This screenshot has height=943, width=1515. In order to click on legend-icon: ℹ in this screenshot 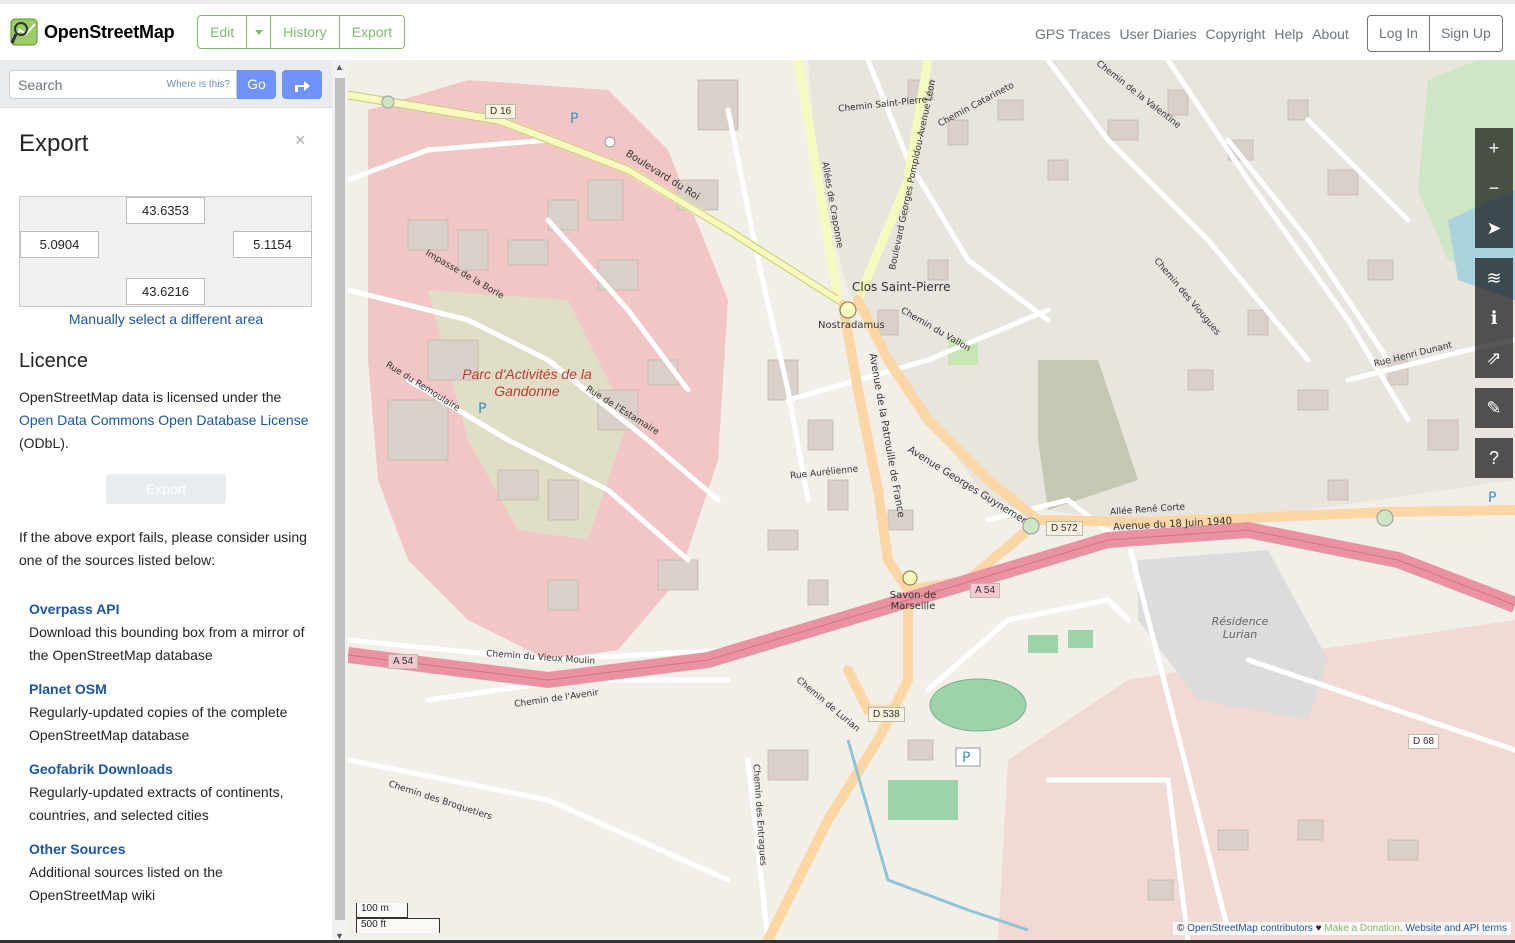, I will do `click(1494, 318)`.